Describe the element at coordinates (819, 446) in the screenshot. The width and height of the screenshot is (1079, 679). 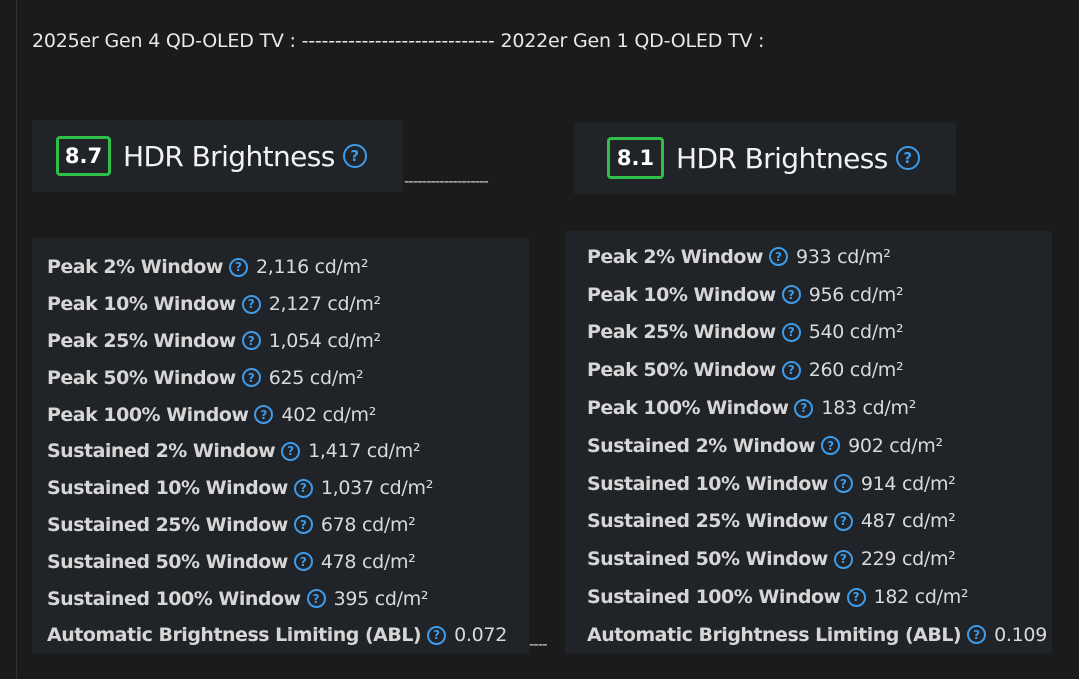
I see `measurement-row: Sustained 2% Window? 902 cd/m²` at that location.